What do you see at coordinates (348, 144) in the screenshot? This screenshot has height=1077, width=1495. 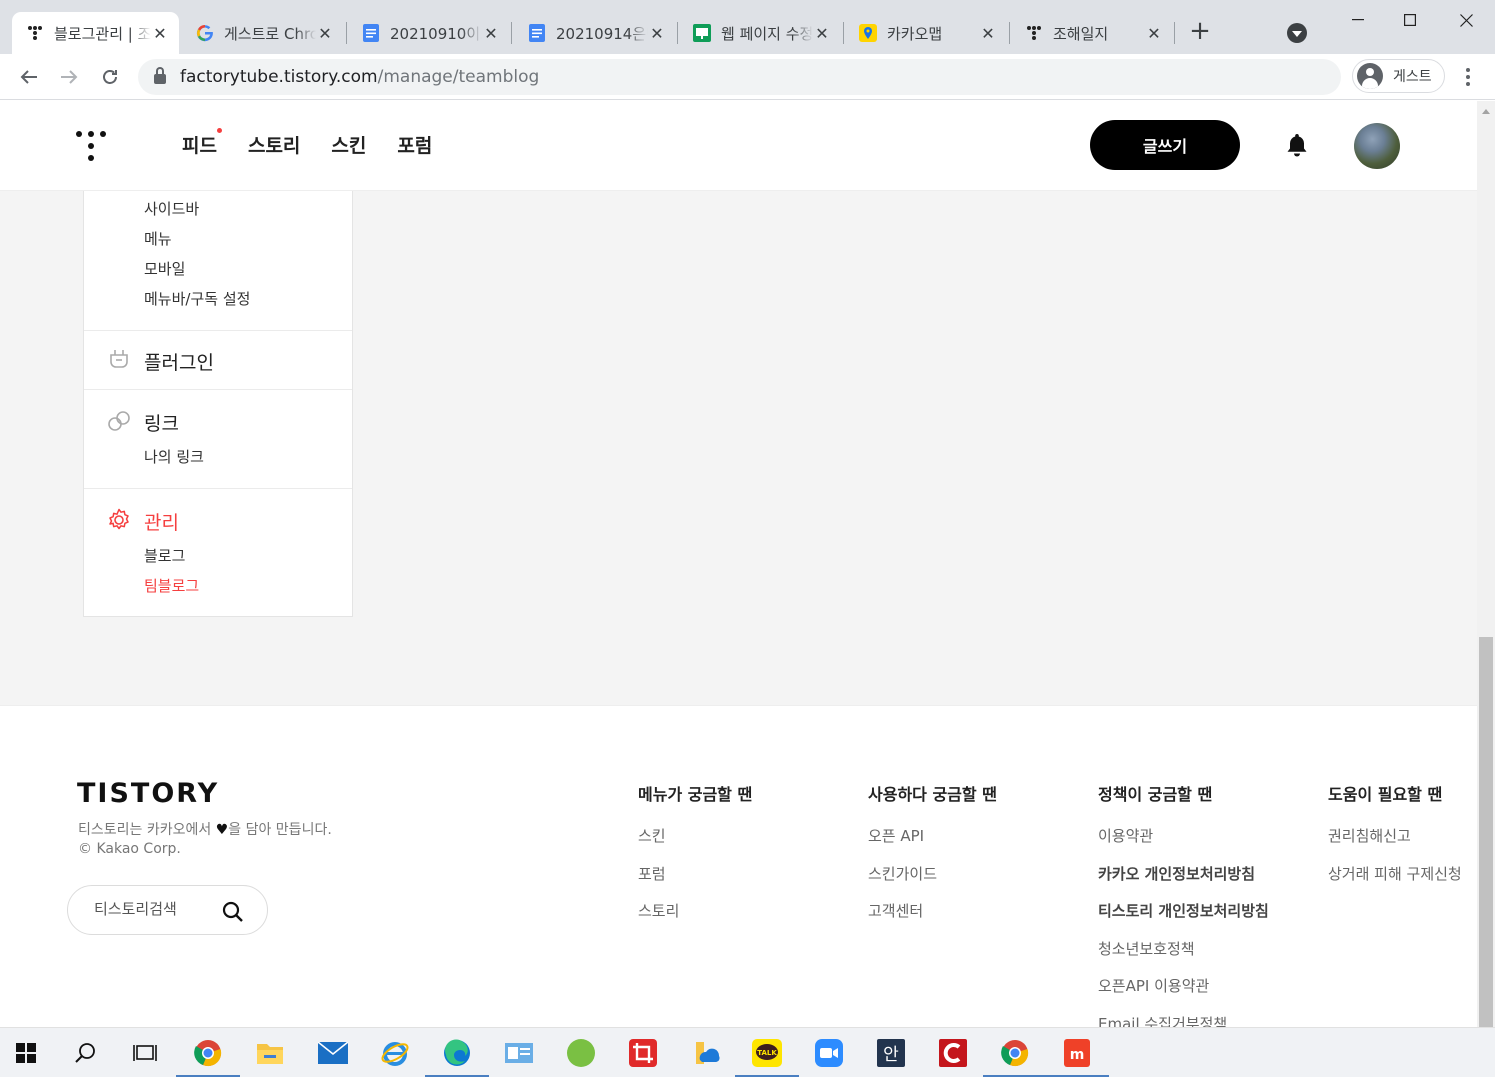 I see `nav-skin: 스킨` at bounding box center [348, 144].